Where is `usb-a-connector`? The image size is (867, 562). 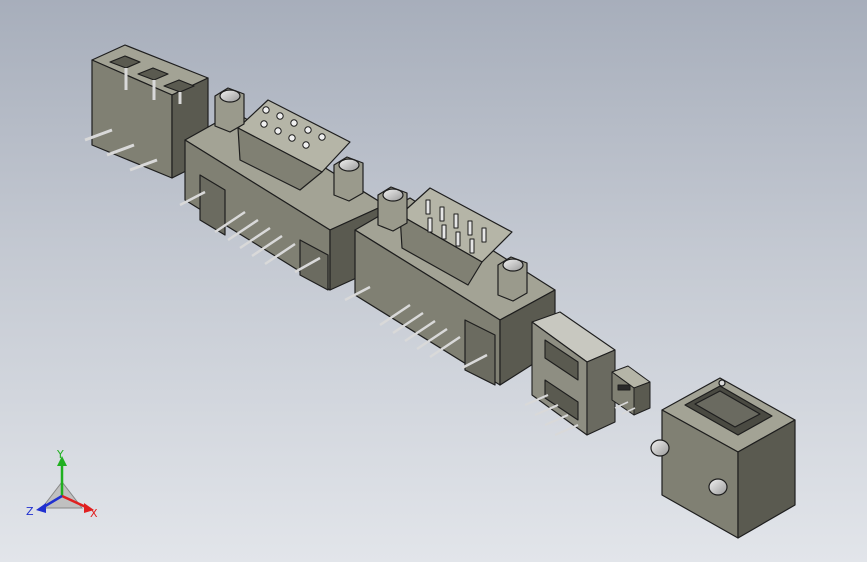
usb-a-connector is located at coordinates (570, 374).